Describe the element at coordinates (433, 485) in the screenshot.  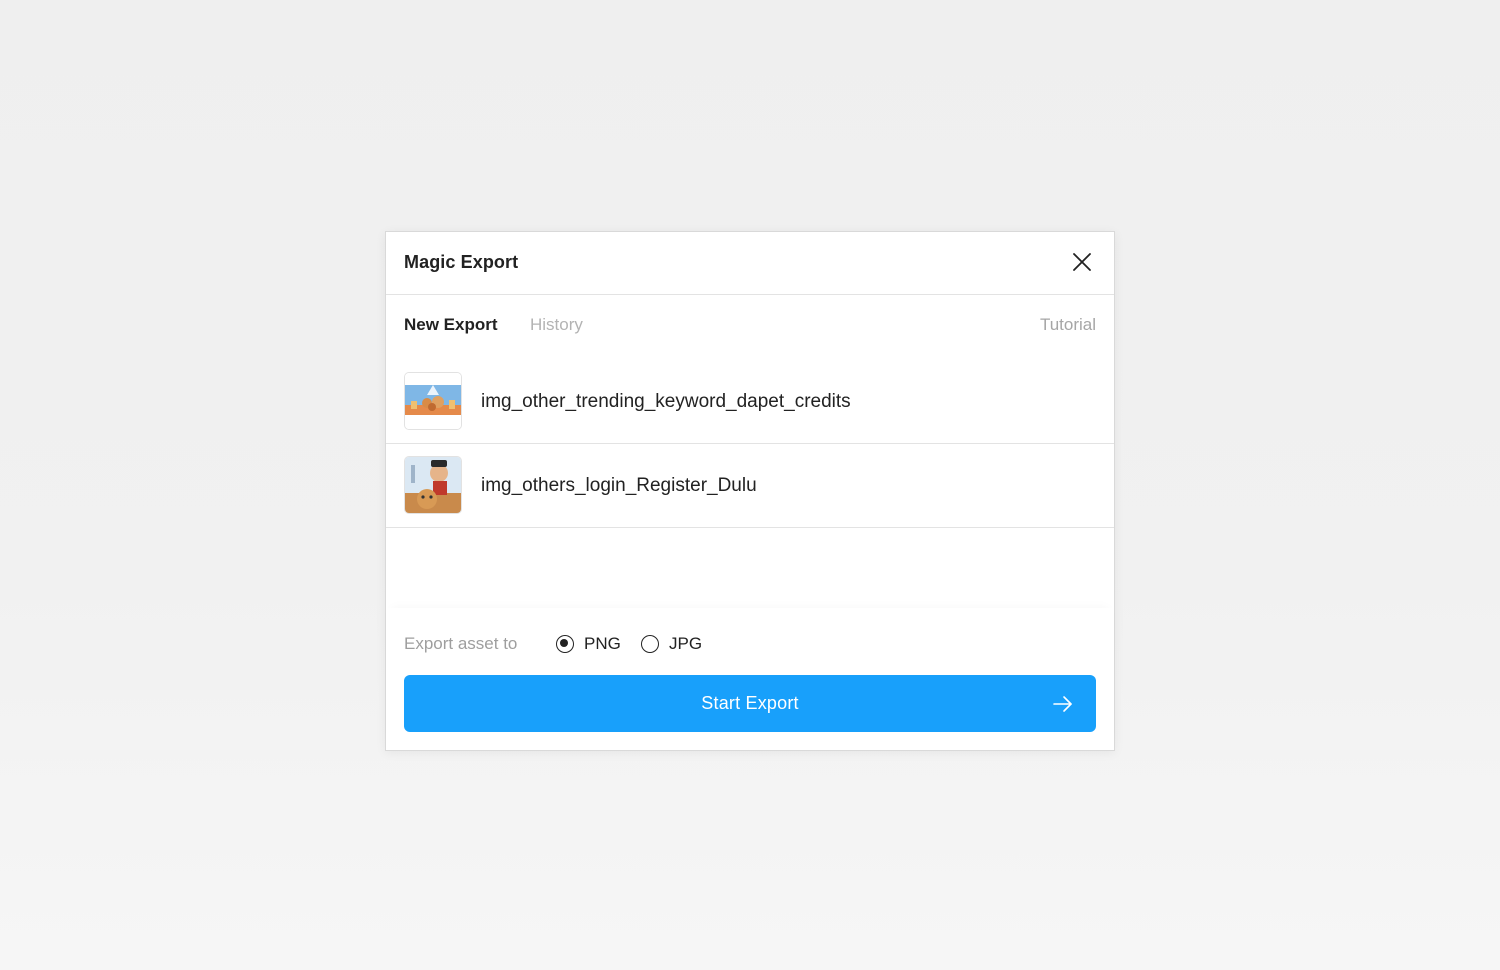
I see `login-thumbnail` at that location.